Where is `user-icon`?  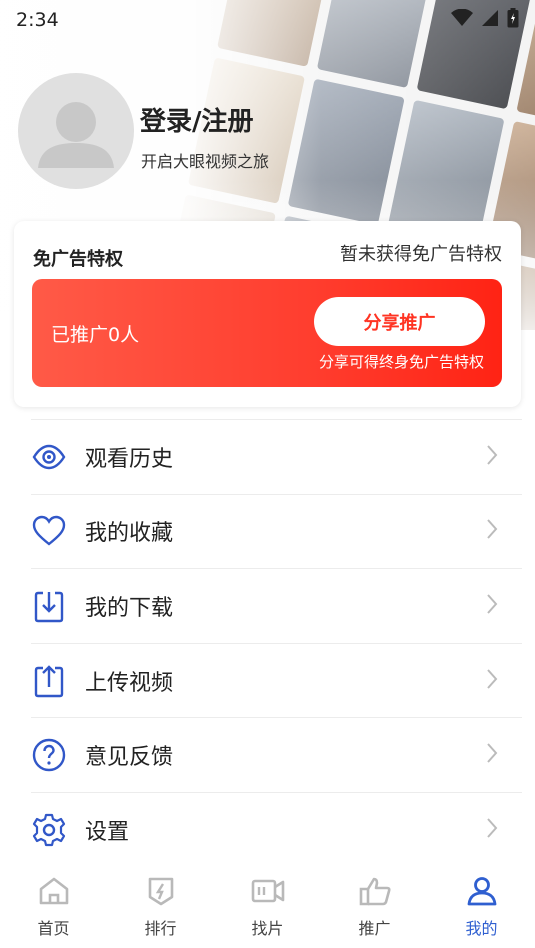 user-icon is located at coordinates (482, 893).